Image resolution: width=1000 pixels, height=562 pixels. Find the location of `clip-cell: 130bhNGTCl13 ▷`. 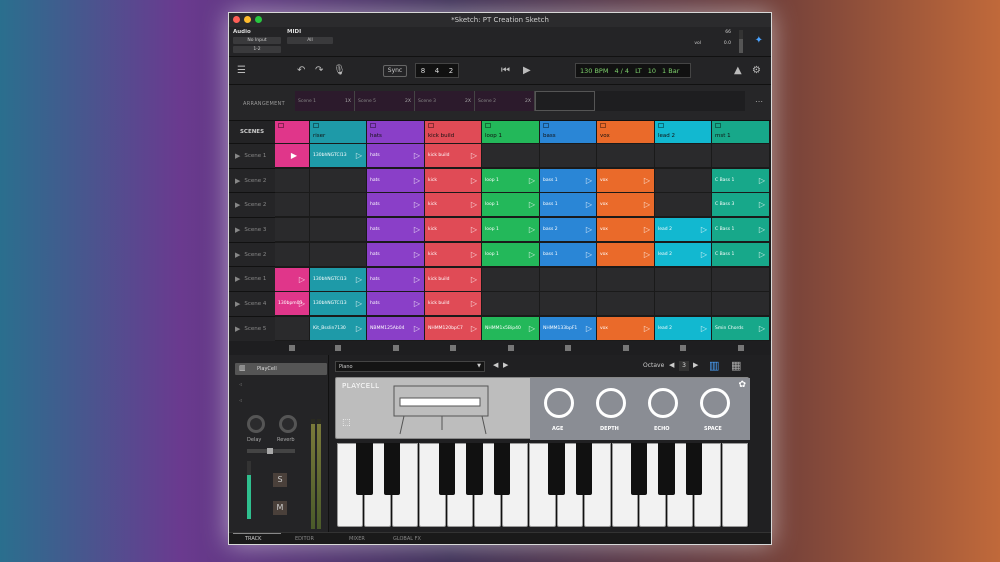

clip-cell: 130bhNGTCl13 ▷ is located at coordinates (338, 155).